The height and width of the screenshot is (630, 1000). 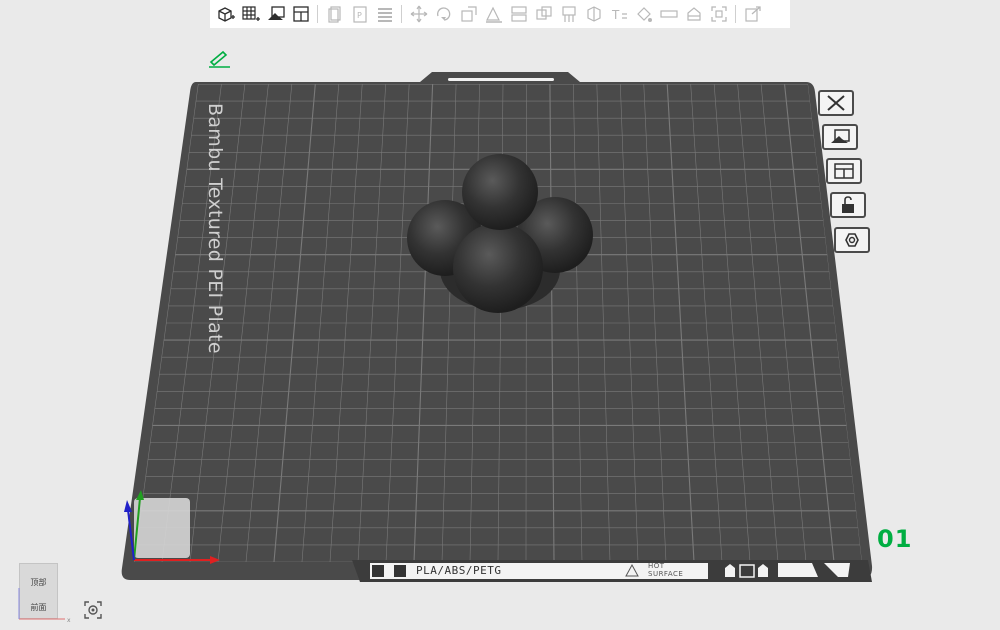 I want to click on delete-plate-button, so click(x=836, y=103).